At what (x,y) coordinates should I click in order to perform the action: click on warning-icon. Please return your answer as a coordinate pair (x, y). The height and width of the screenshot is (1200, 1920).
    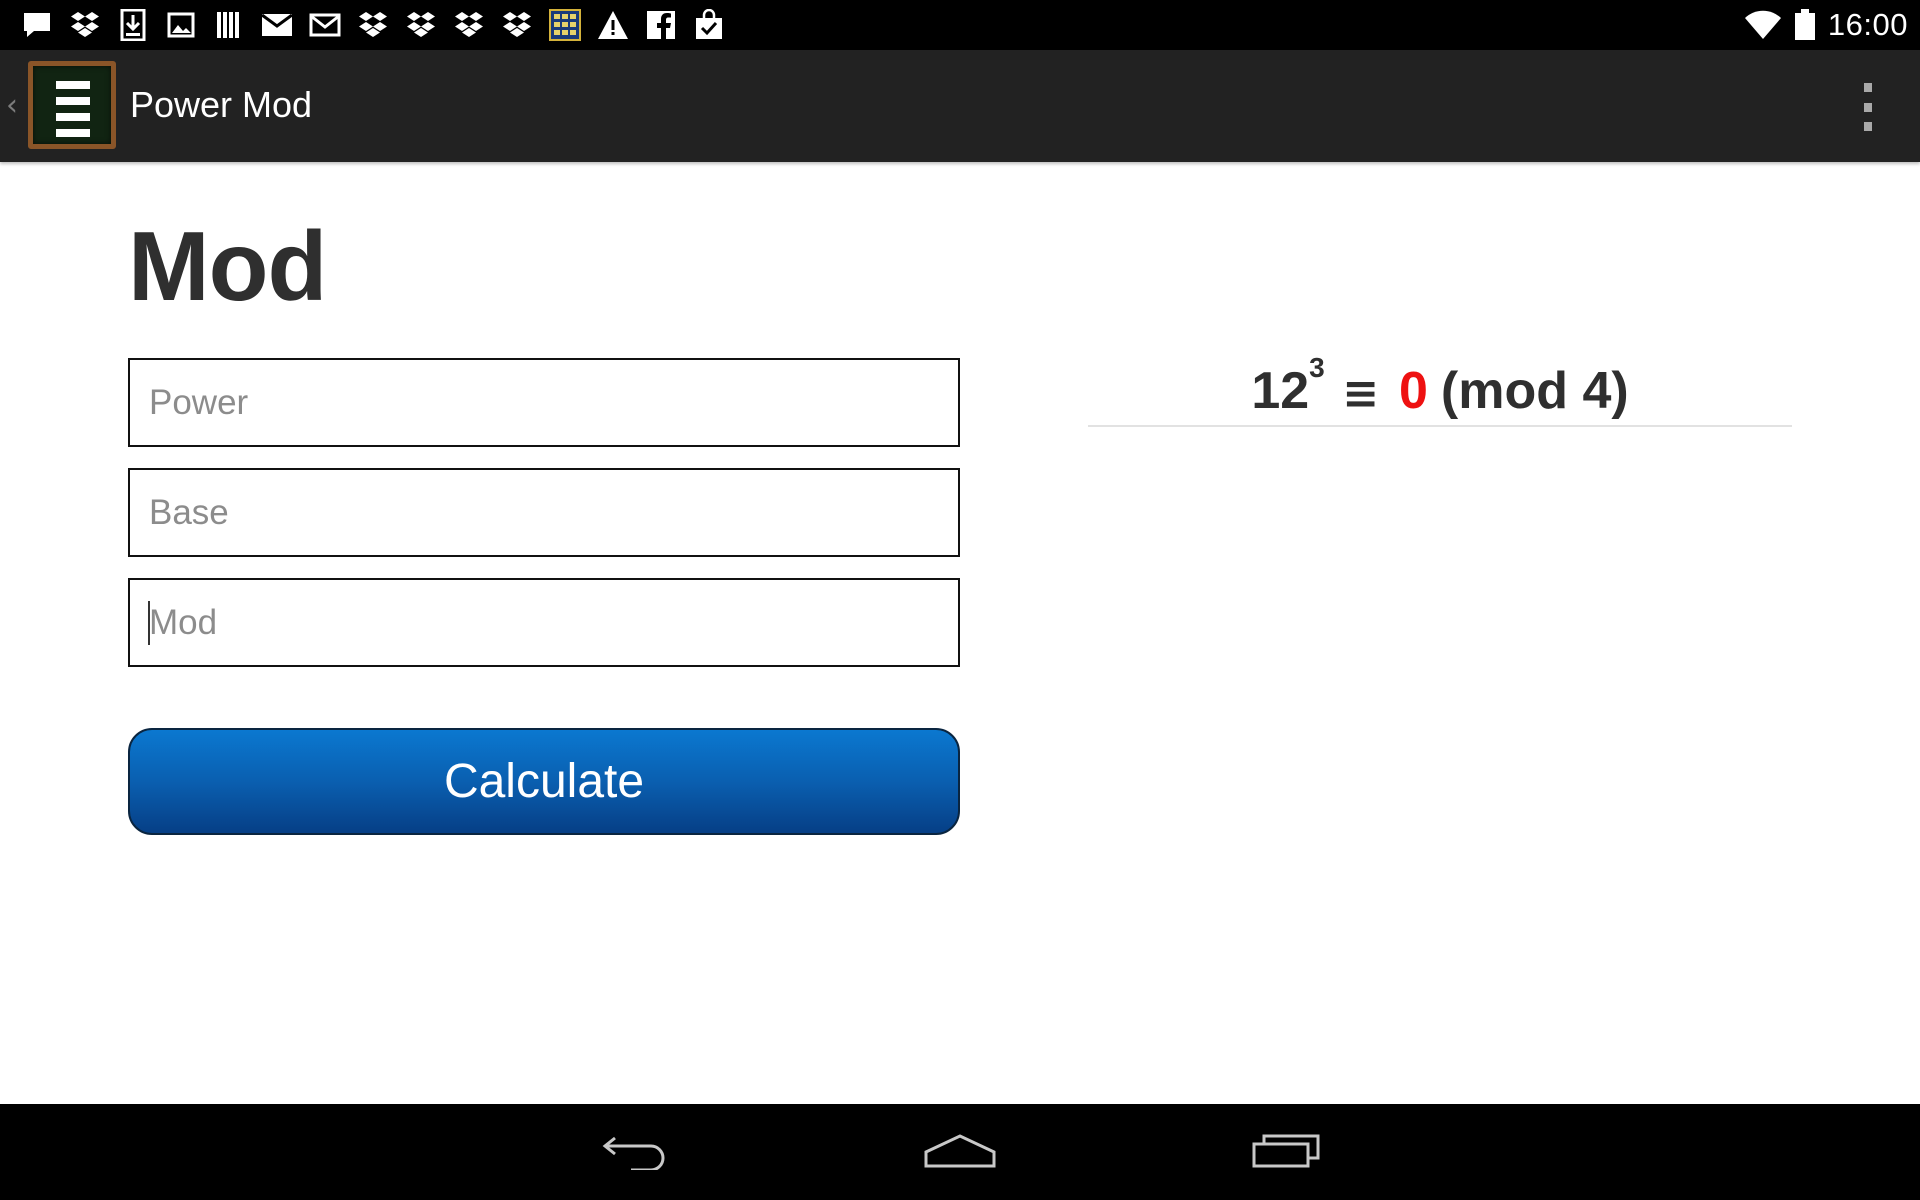
    Looking at the image, I should click on (613, 25).